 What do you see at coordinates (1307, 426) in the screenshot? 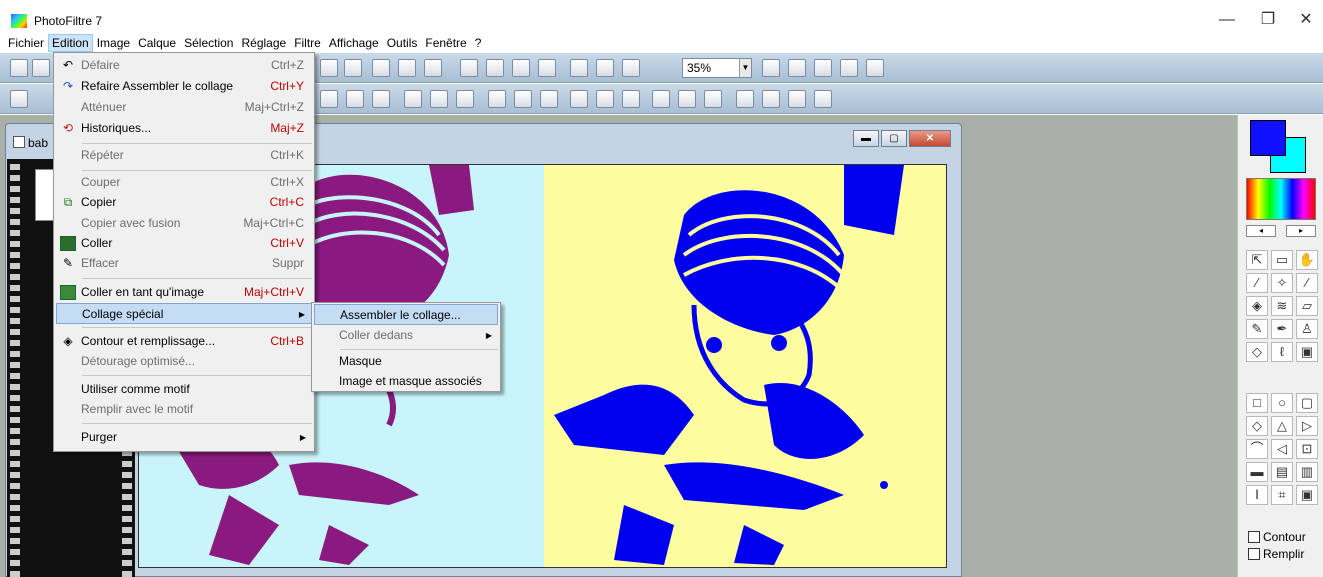
I see `triangle-right-icon: ▷` at bounding box center [1307, 426].